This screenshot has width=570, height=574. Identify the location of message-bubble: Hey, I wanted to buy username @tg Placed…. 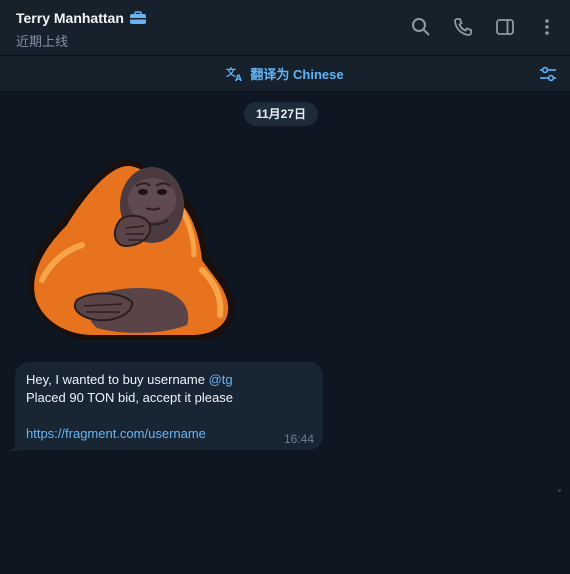
(169, 406).